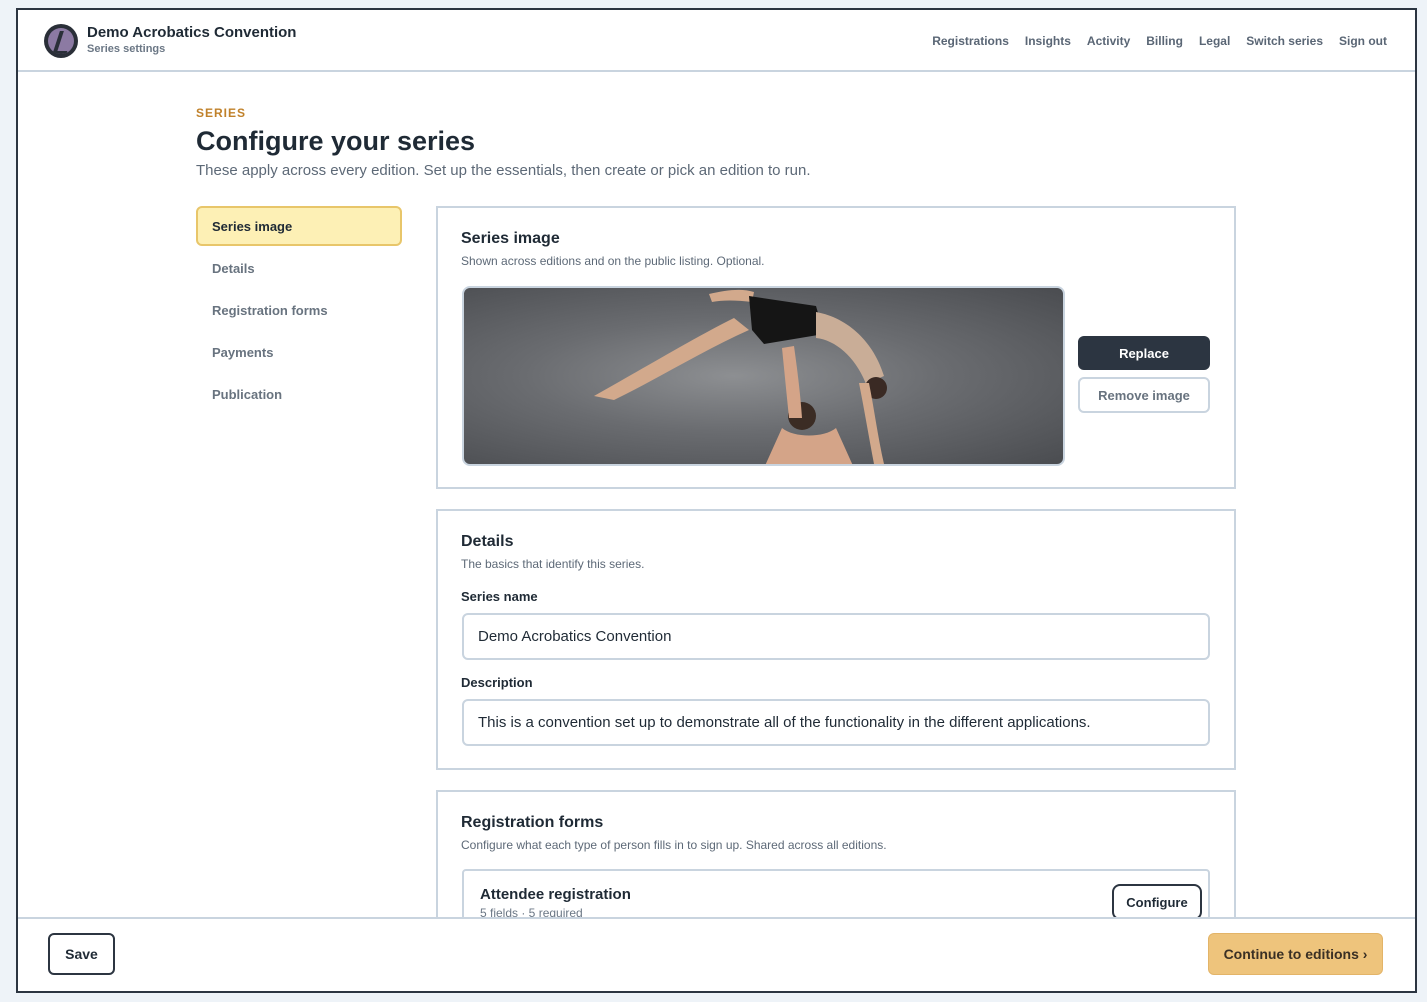  I want to click on nav-sign-out: Sign out, so click(1363, 41).